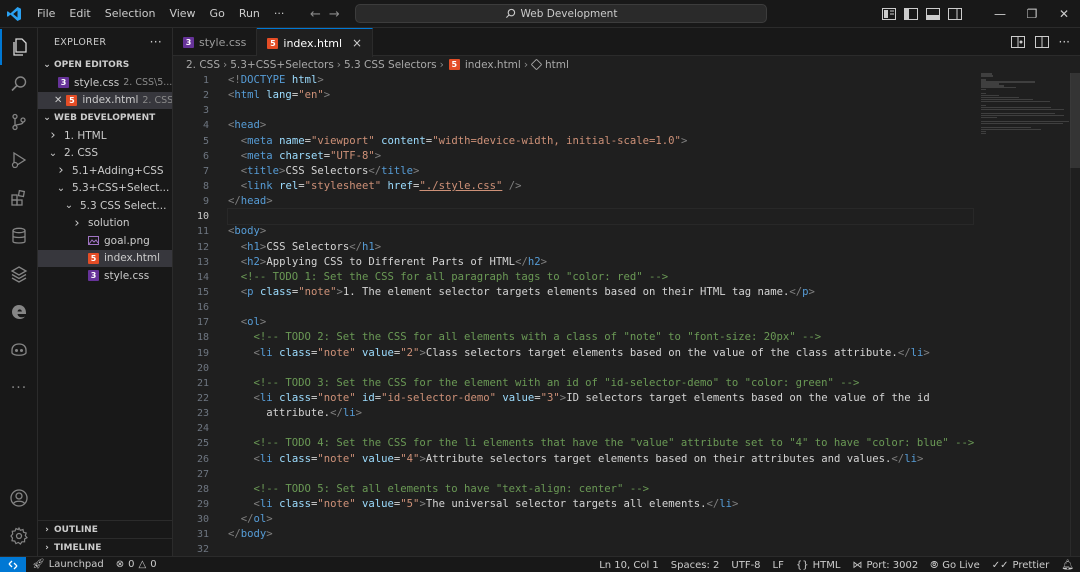 This screenshot has height=572, width=1080. Describe the element at coordinates (955, 14) in the screenshot. I see `toggle-secondary-sidebar-icon` at that location.